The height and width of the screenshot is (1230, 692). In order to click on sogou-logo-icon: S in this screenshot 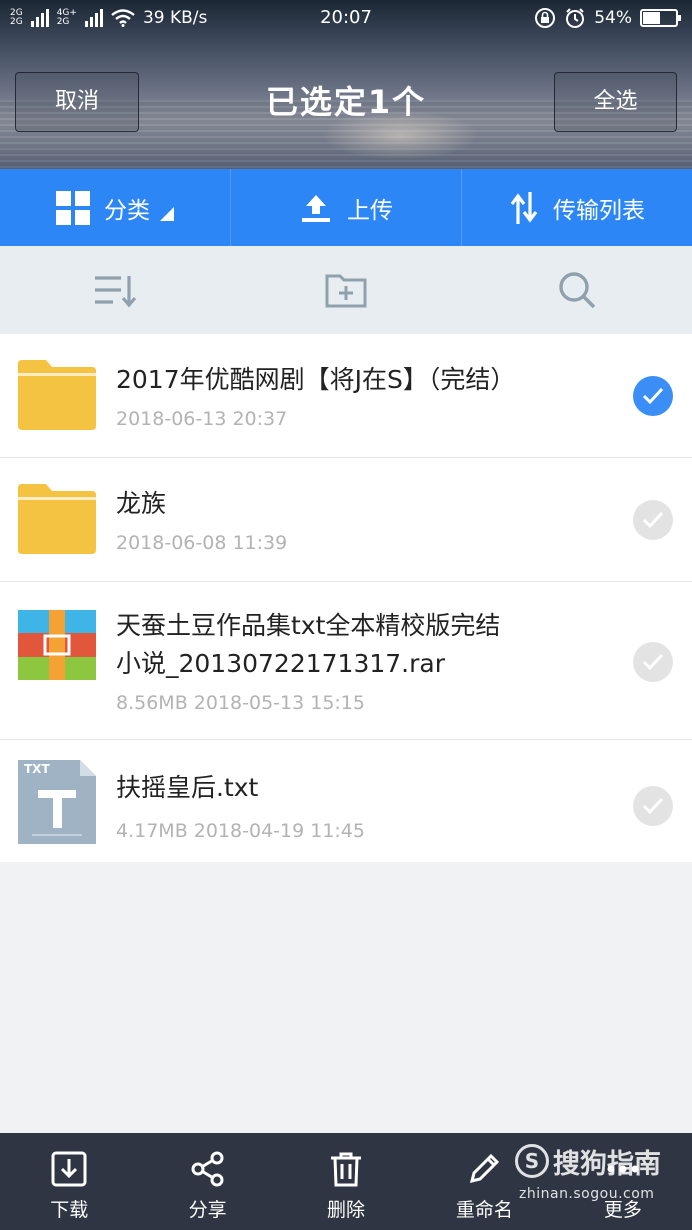, I will do `click(532, 1161)`.